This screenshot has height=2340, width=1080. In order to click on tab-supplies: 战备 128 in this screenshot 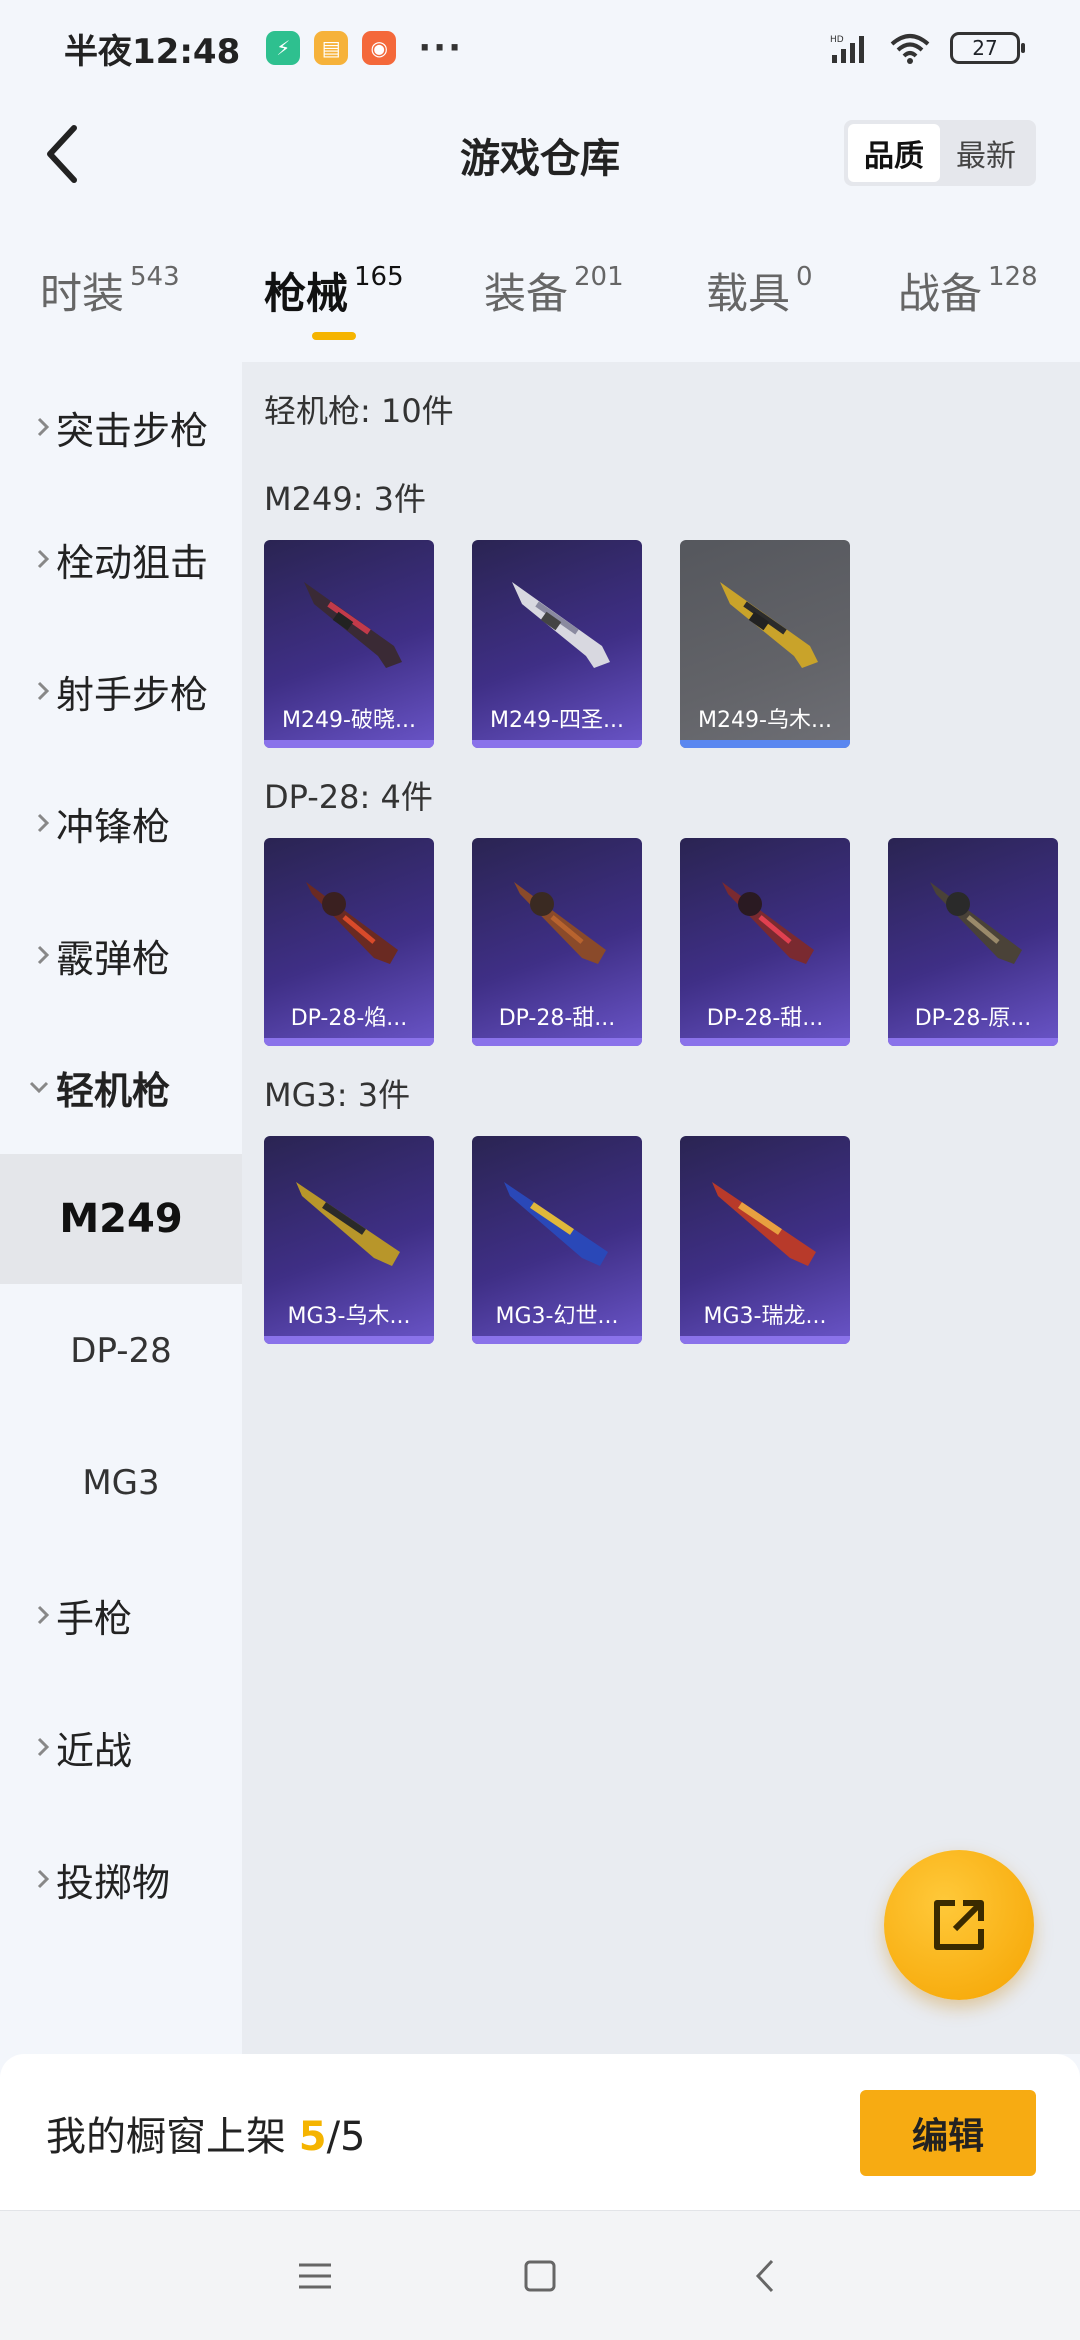, I will do `click(968, 290)`.